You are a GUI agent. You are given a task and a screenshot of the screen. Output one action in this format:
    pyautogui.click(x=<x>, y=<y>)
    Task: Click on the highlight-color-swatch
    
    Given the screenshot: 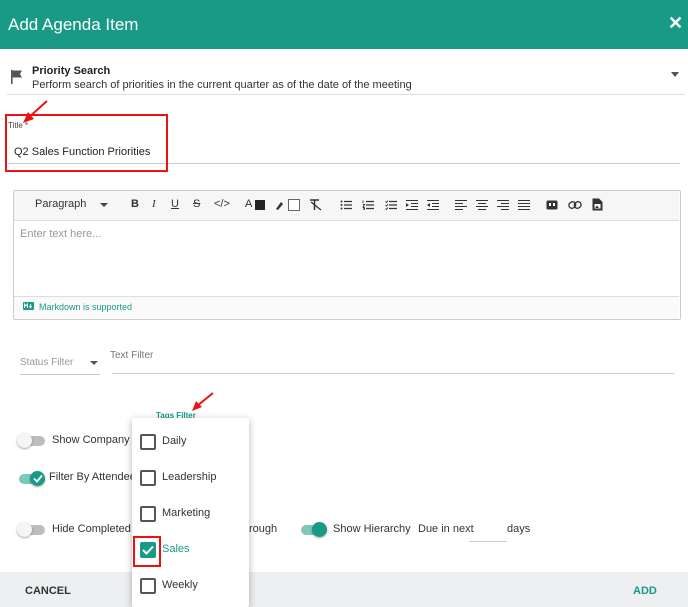 What is the action you would take?
    pyautogui.click(x=294, y=205)
    